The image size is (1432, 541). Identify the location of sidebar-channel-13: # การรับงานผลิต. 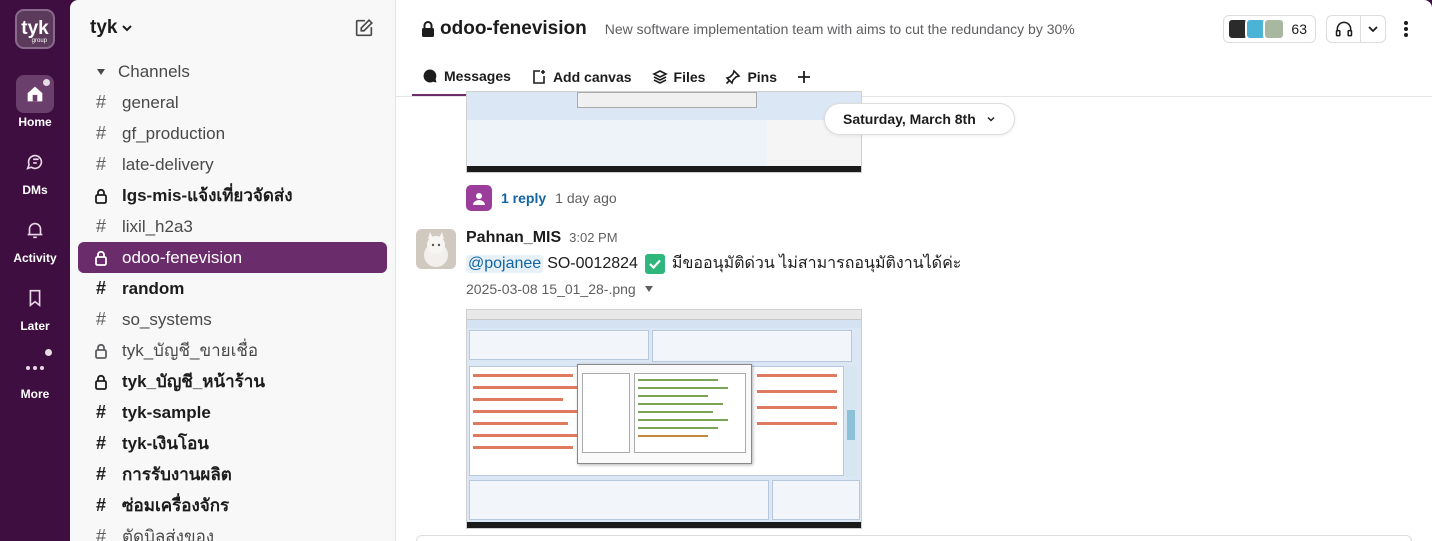
(232, 474).